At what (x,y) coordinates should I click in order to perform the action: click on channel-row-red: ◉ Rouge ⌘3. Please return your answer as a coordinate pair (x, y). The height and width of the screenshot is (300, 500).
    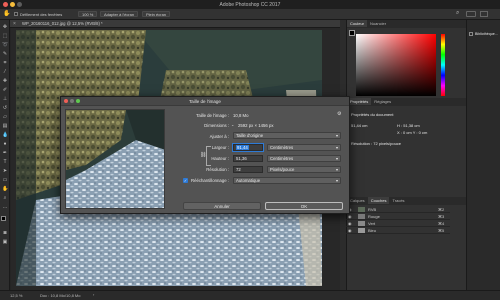
    Looking at the image, I should click on (398, 216).